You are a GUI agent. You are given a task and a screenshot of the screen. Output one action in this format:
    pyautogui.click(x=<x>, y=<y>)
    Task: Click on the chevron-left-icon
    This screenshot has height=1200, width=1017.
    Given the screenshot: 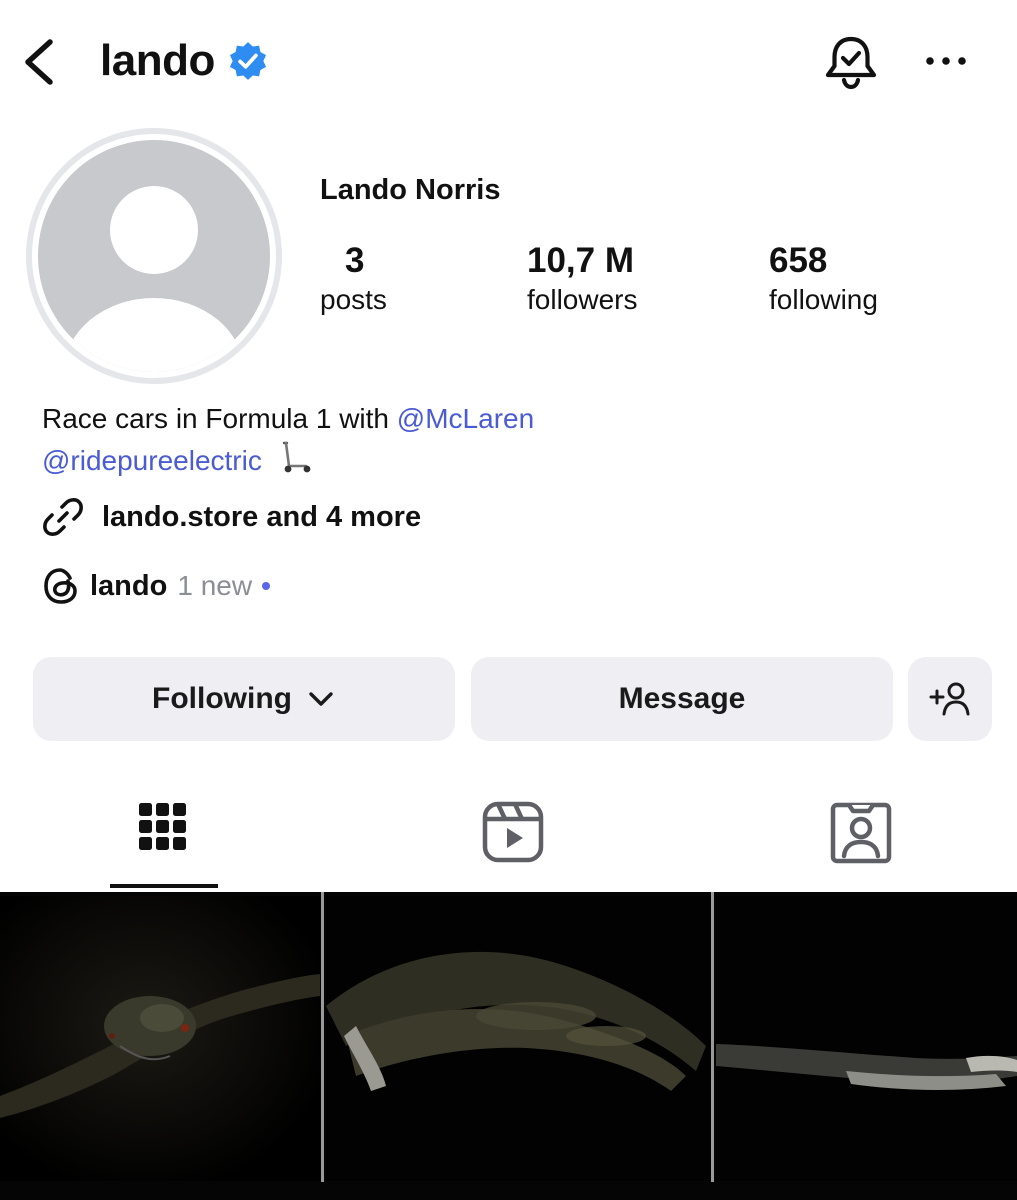 What is the action you would take?
    pyautogui.click(x=39, y=62)
    